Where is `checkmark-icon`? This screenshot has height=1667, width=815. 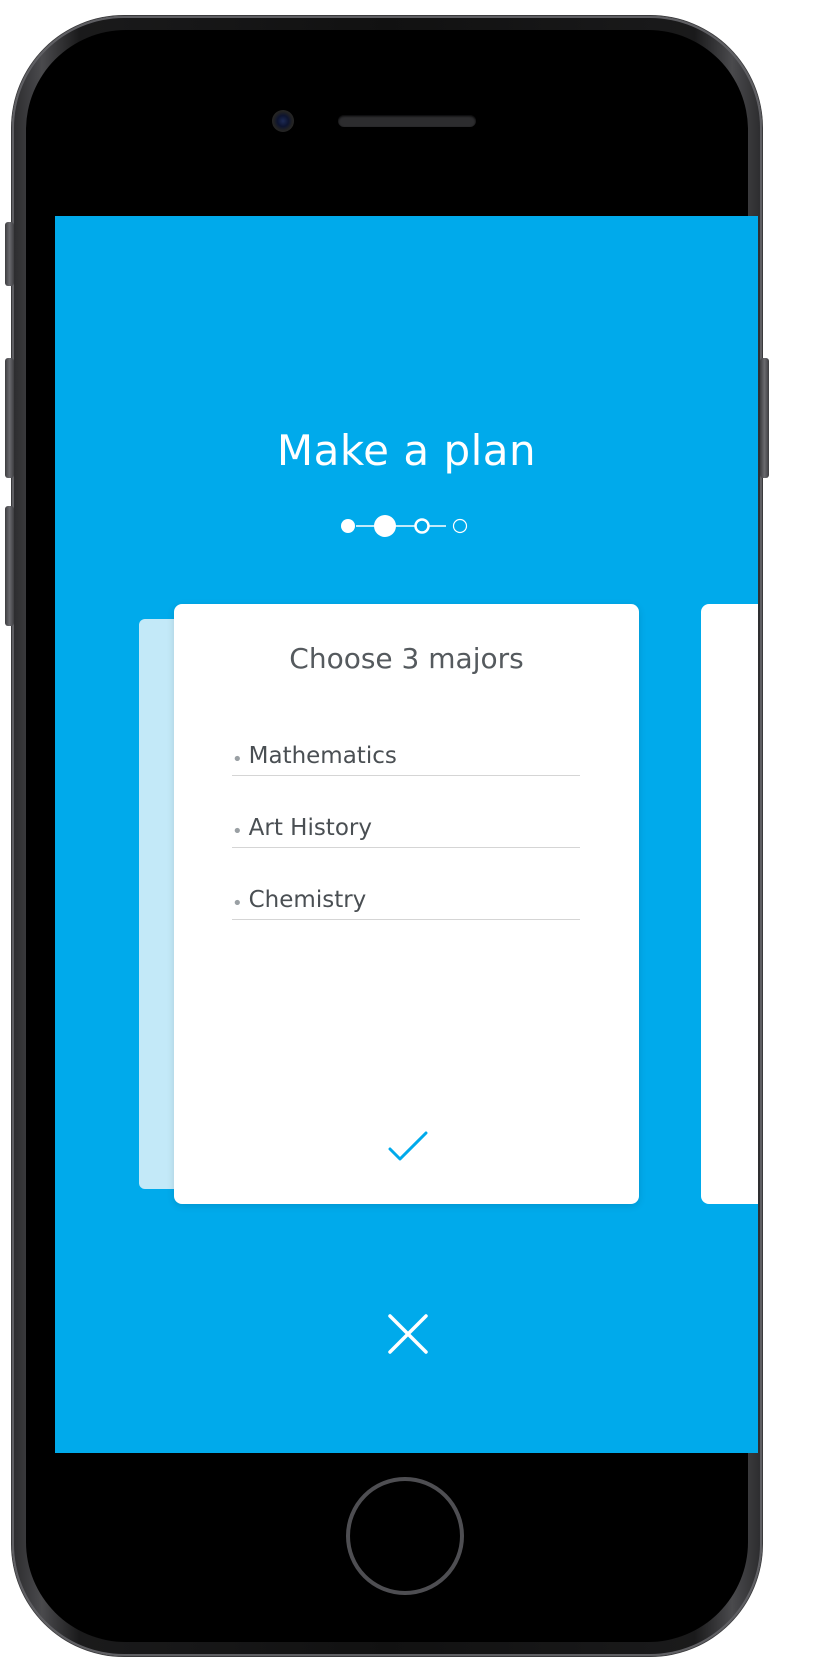
checkmark-icon is located at coordinates (408, 1146).